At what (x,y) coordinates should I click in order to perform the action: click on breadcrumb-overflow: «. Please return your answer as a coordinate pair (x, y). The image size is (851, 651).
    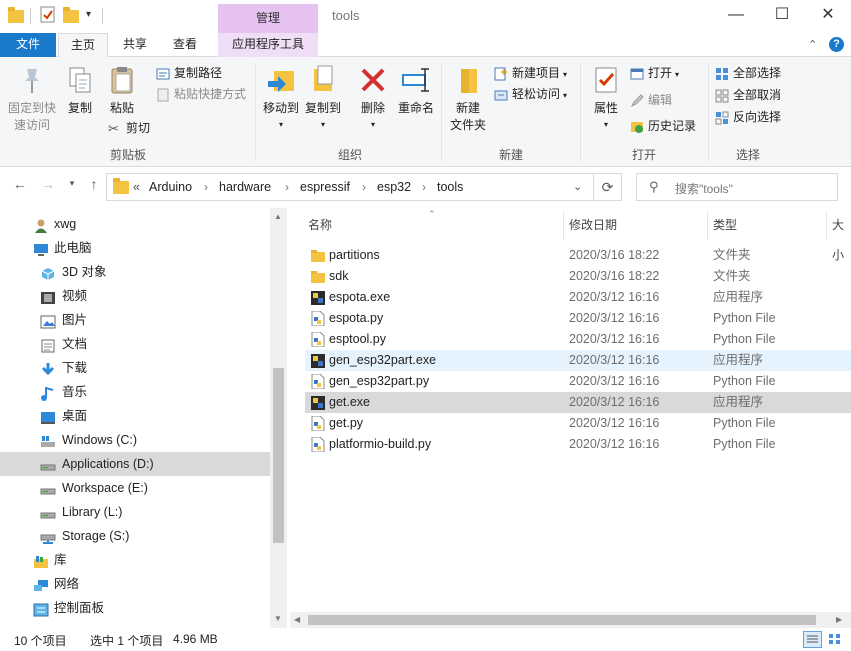
    Looking at the image, I should click on (136, 187).